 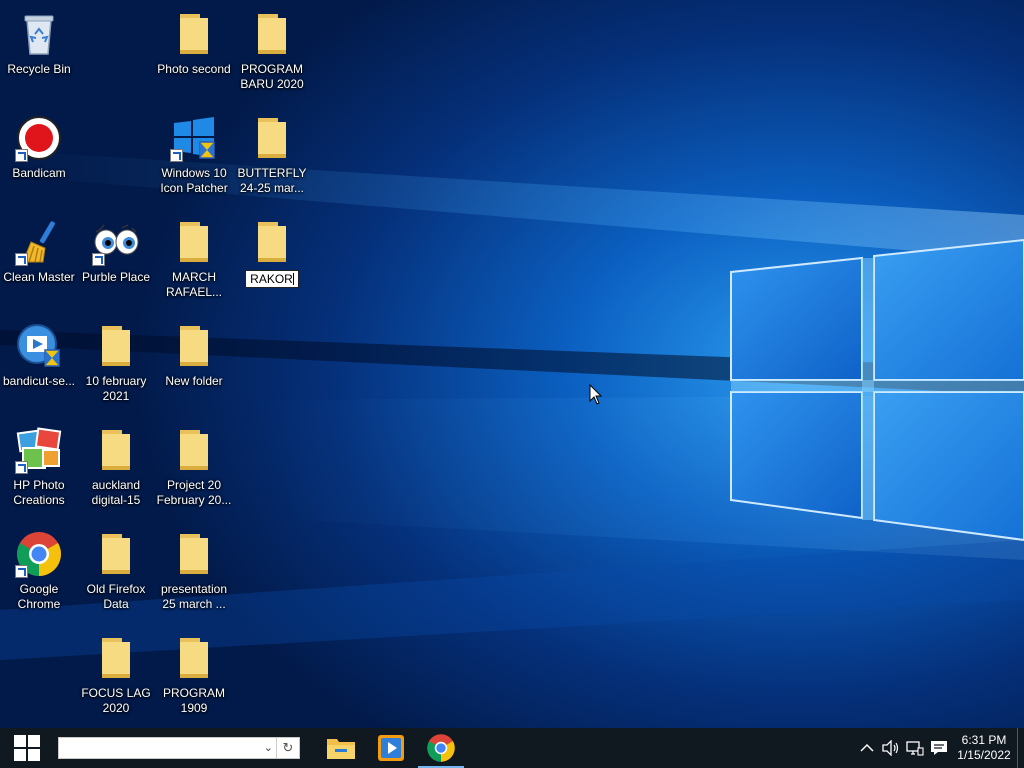 I want to click on volume-icon, so click(x=891, y=748).